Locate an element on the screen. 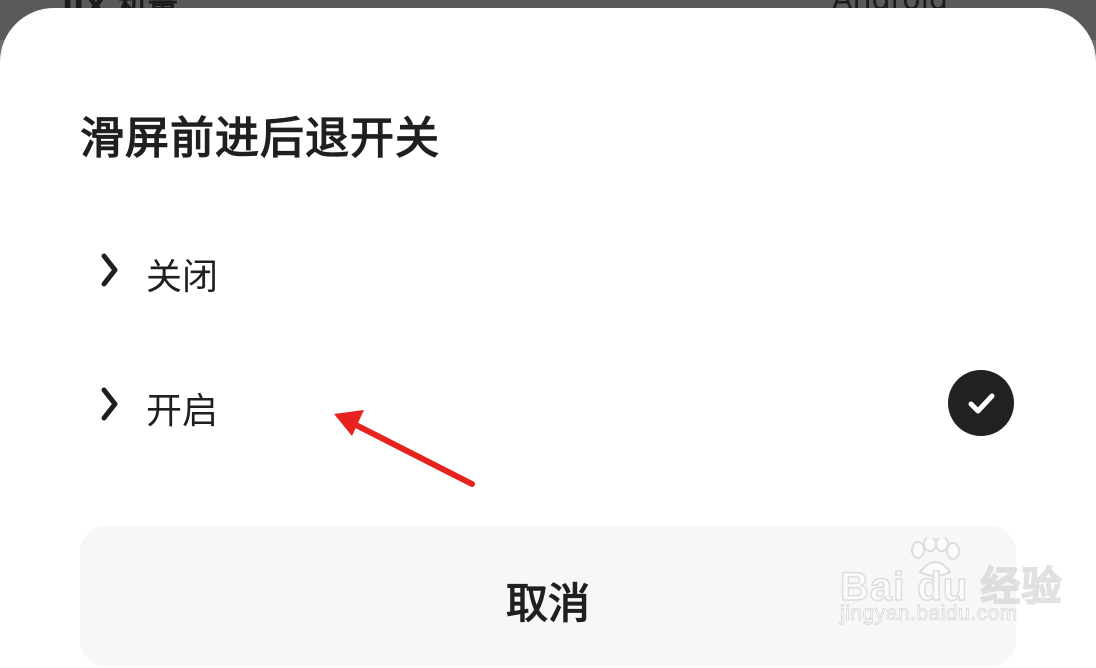  option-off-label: 关闭 is located at coordinates (182, 277).